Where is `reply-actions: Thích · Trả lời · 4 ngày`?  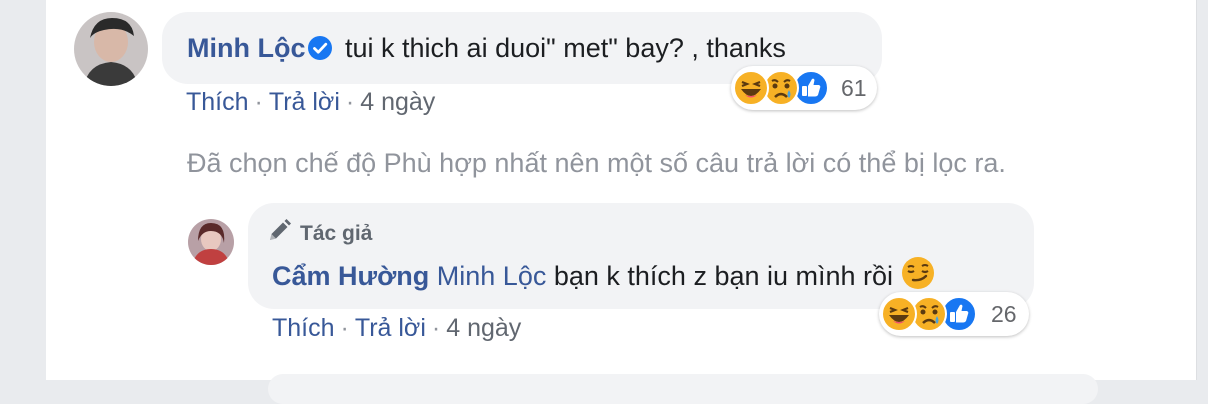 reply-actions: Thích · Trả lời · 4 ngày is located at coordinates (396, 328).